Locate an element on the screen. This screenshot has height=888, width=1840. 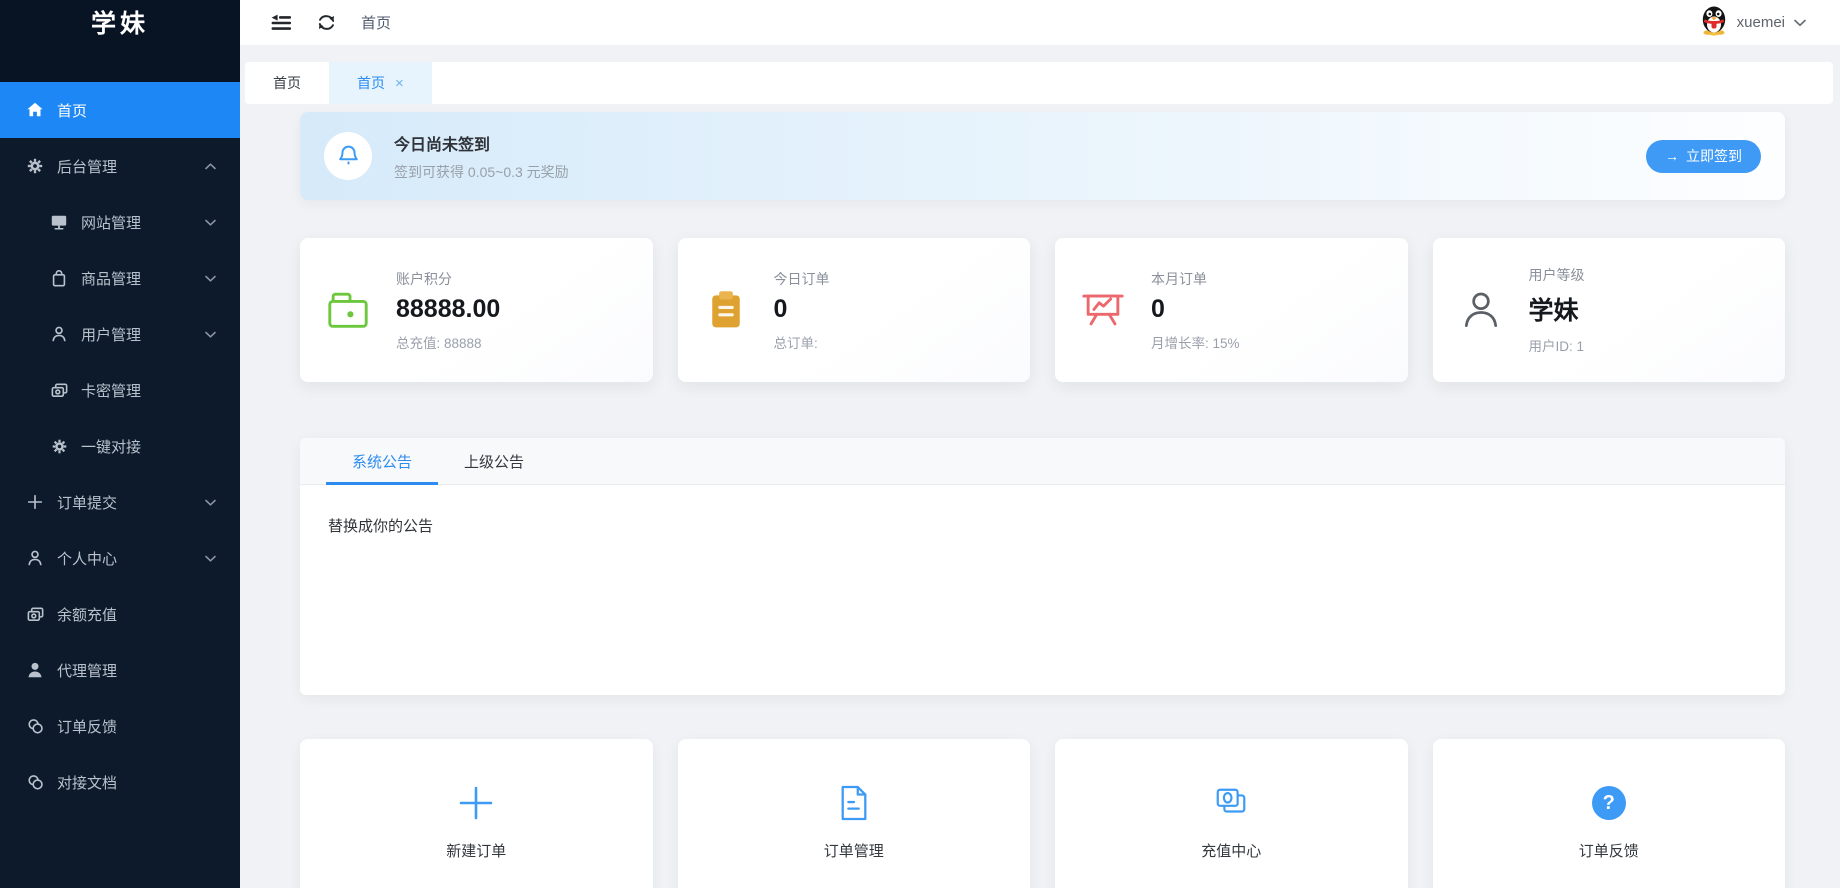
sidebar-item-label: 后台管理 is located at coordinates (87, 167).